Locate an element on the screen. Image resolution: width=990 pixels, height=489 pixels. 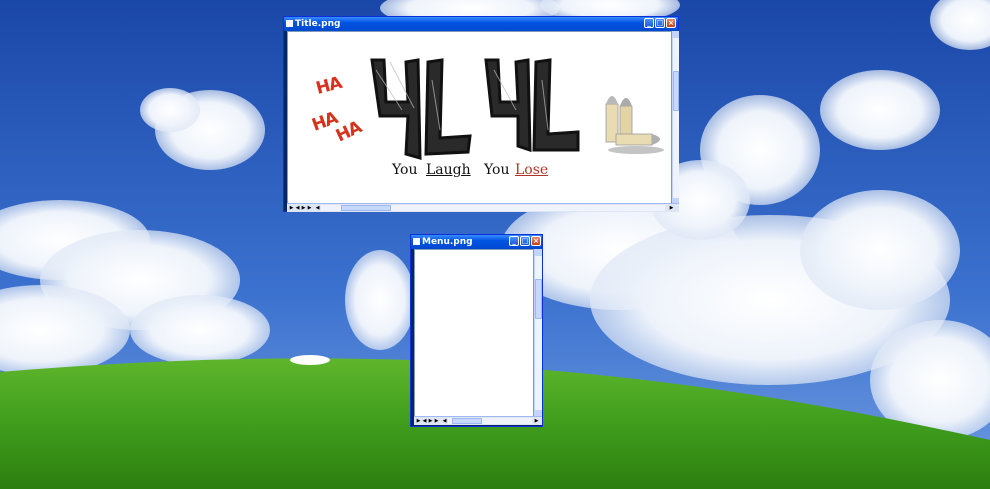
tagline-word-you-2: You is located at coordinates (497, 170).